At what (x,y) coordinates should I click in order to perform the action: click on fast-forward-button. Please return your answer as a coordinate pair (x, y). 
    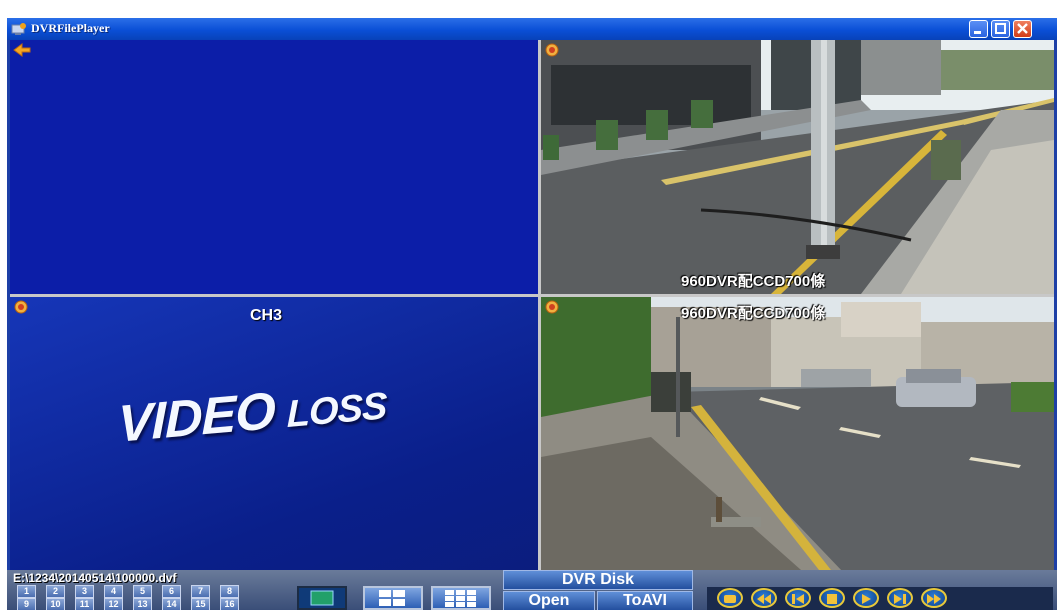
    Looking at the image, I should click on (934, 598).